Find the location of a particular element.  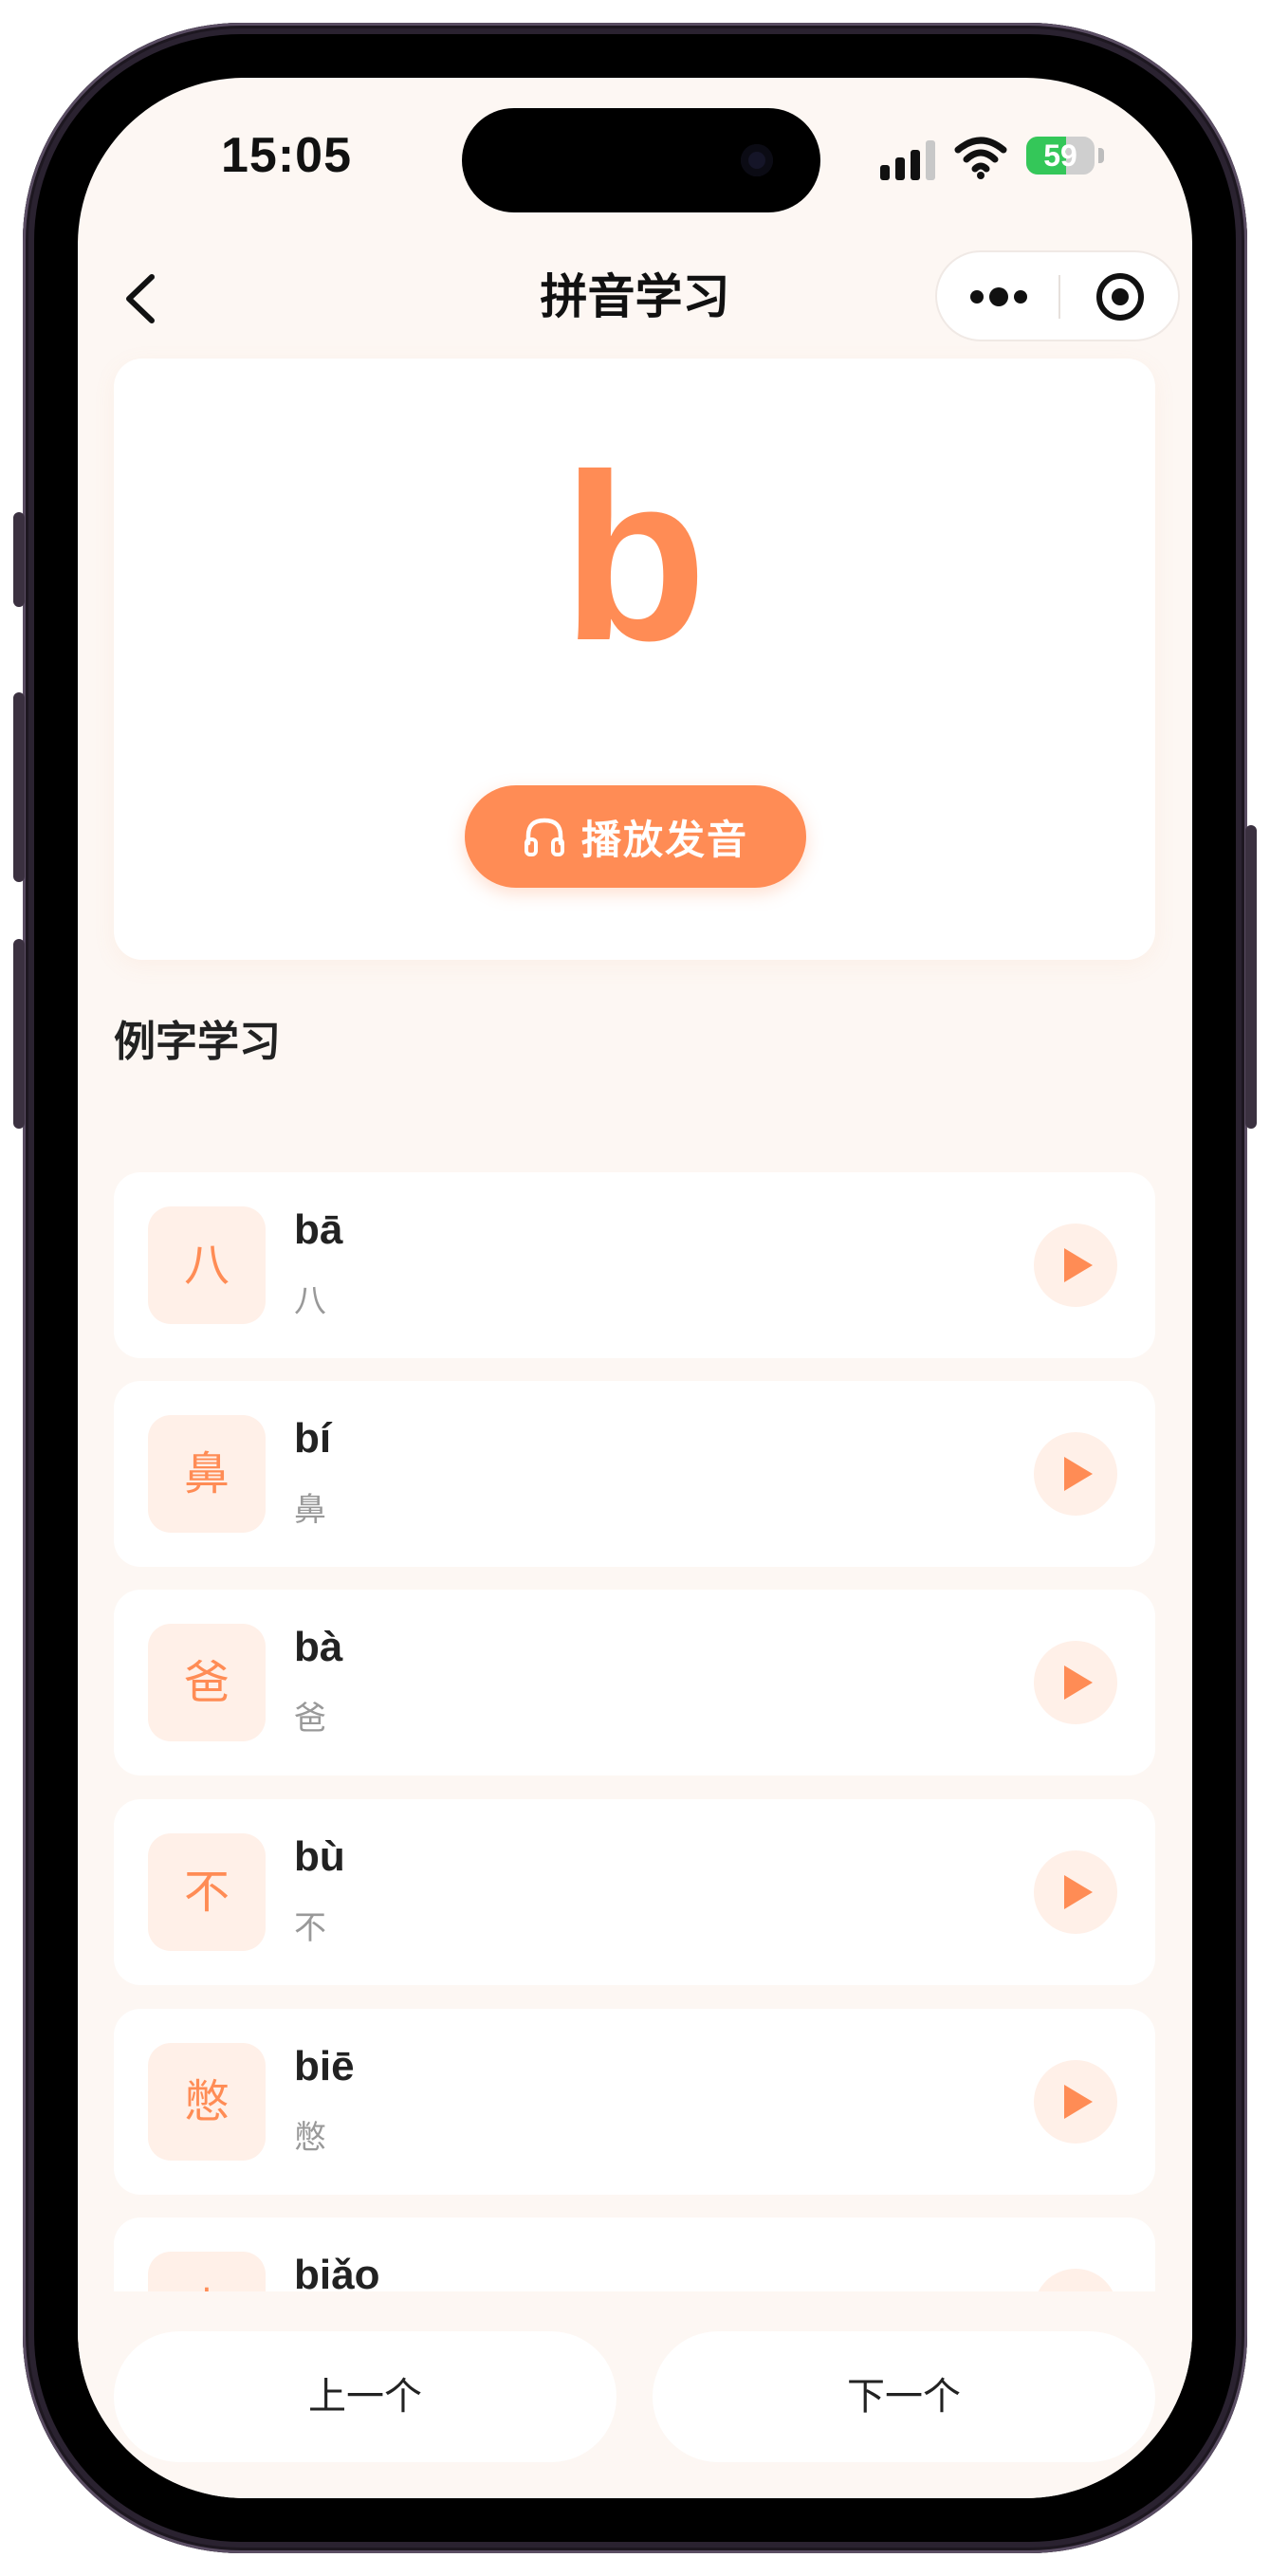

volume-up-button is located at coordinates (19, 787).